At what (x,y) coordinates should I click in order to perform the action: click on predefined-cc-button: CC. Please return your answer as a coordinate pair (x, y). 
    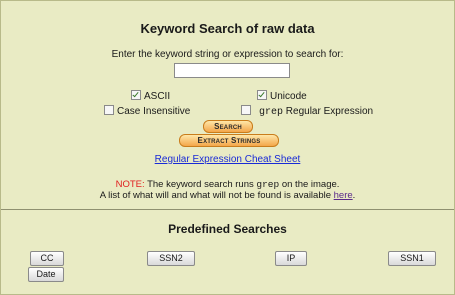
    Looking at the image, I should click on (47, 258).